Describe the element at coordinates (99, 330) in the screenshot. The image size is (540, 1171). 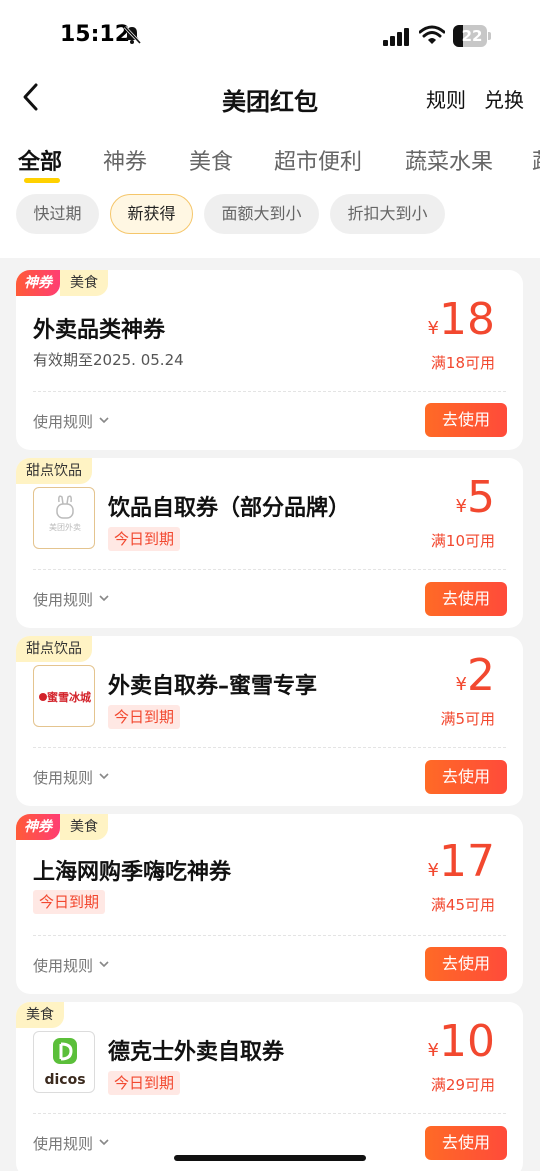
I see `coupon-title: 外卖品类神券` at that location.